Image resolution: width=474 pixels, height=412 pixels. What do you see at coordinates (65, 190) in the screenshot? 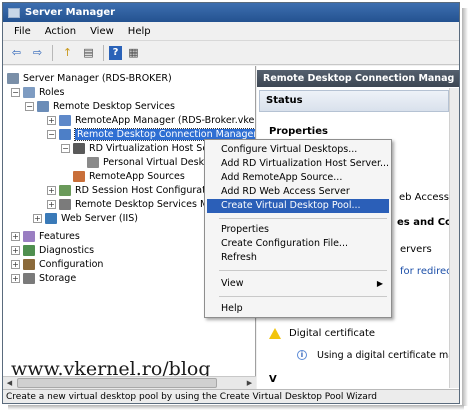
I see `session-host-icon` at bounding box center [65, 190].